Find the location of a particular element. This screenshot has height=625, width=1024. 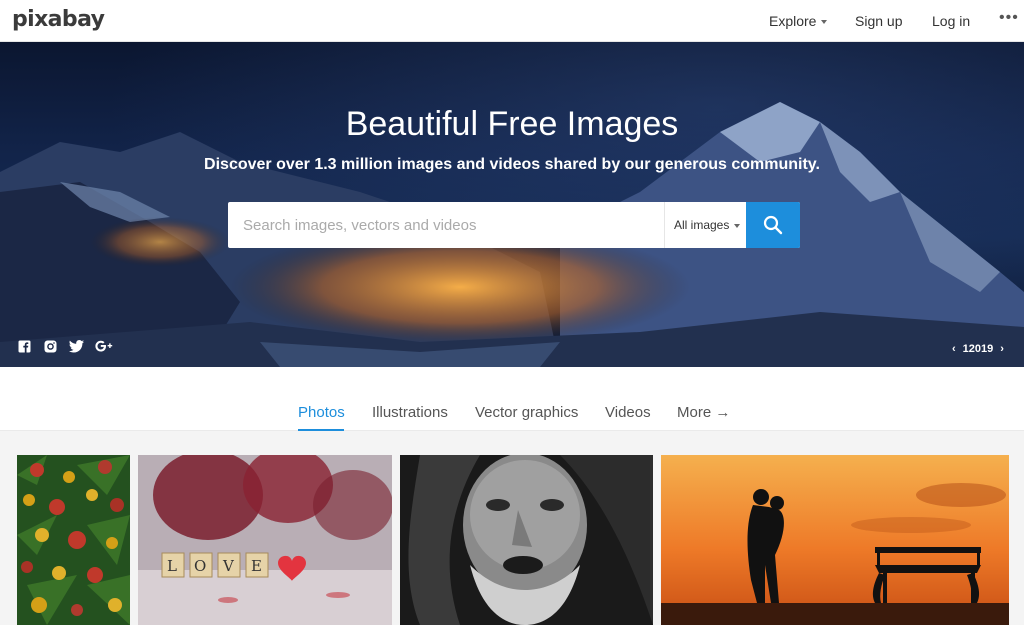

active-tab-indicator is located at coordinates (321, 430).